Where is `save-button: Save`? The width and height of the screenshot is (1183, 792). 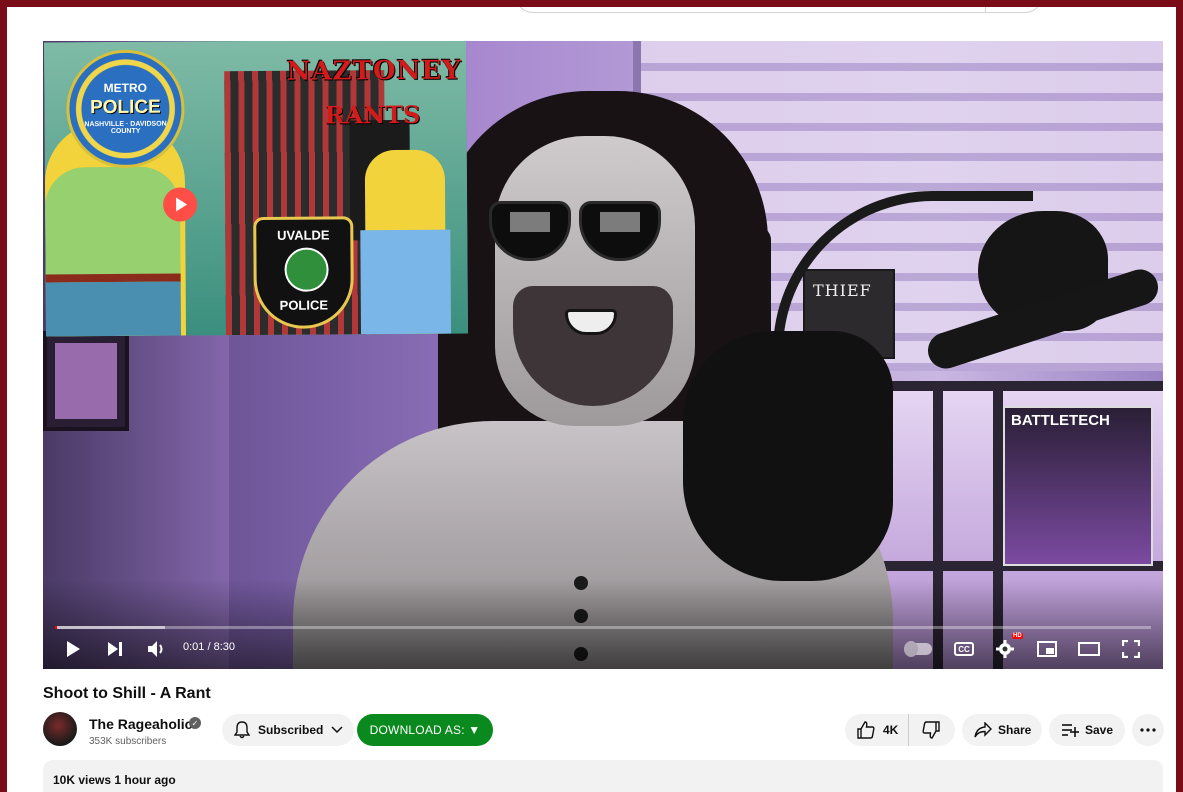 save-button: Save is located at coordinates (1087, 730).